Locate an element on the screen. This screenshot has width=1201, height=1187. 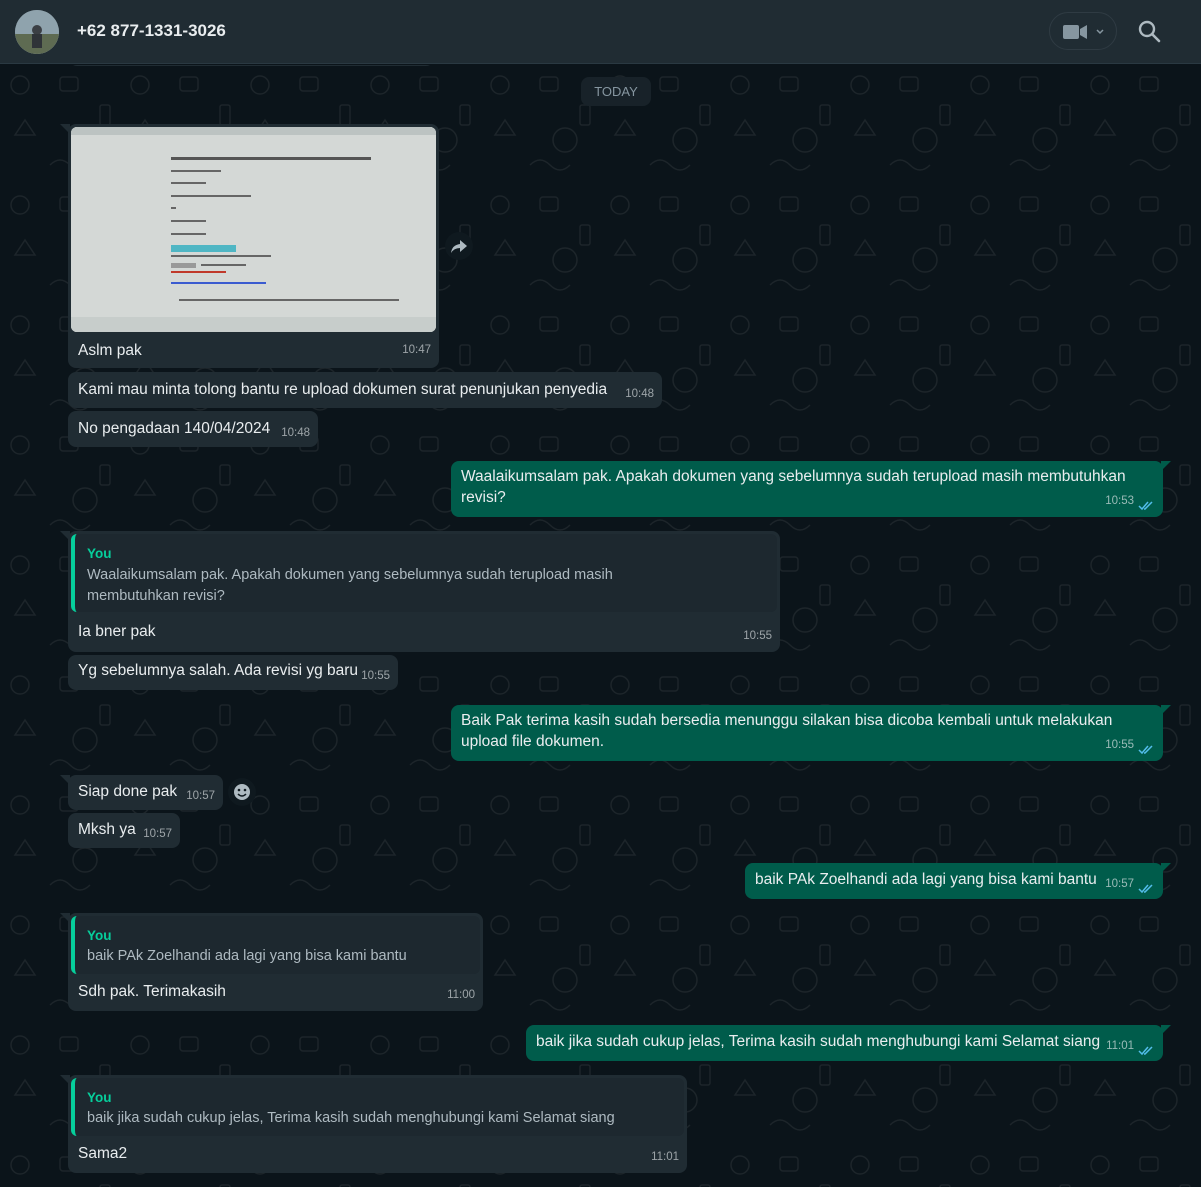
message-text: Sdh pak. Terimakasih is located at coordinates (152, 991).